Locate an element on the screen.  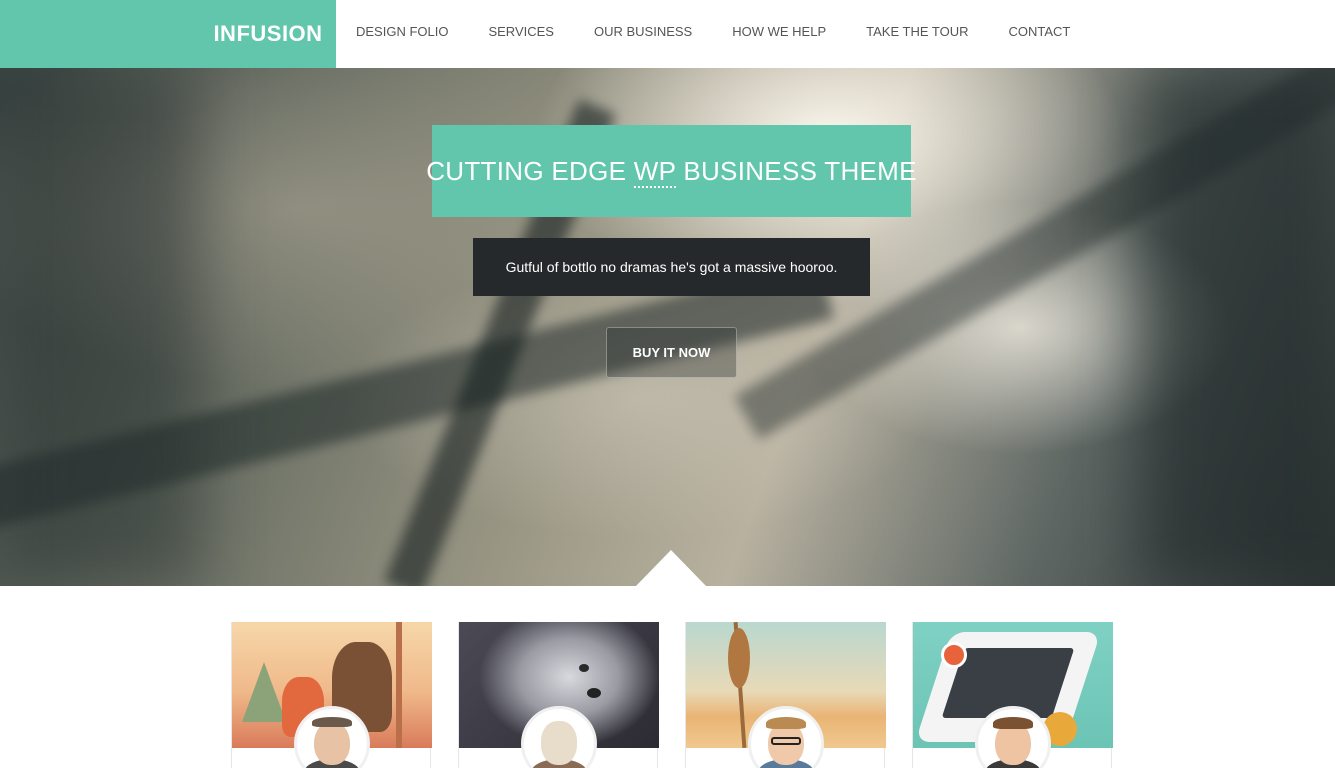
illustration-tree is located at coordinates (264, 692).